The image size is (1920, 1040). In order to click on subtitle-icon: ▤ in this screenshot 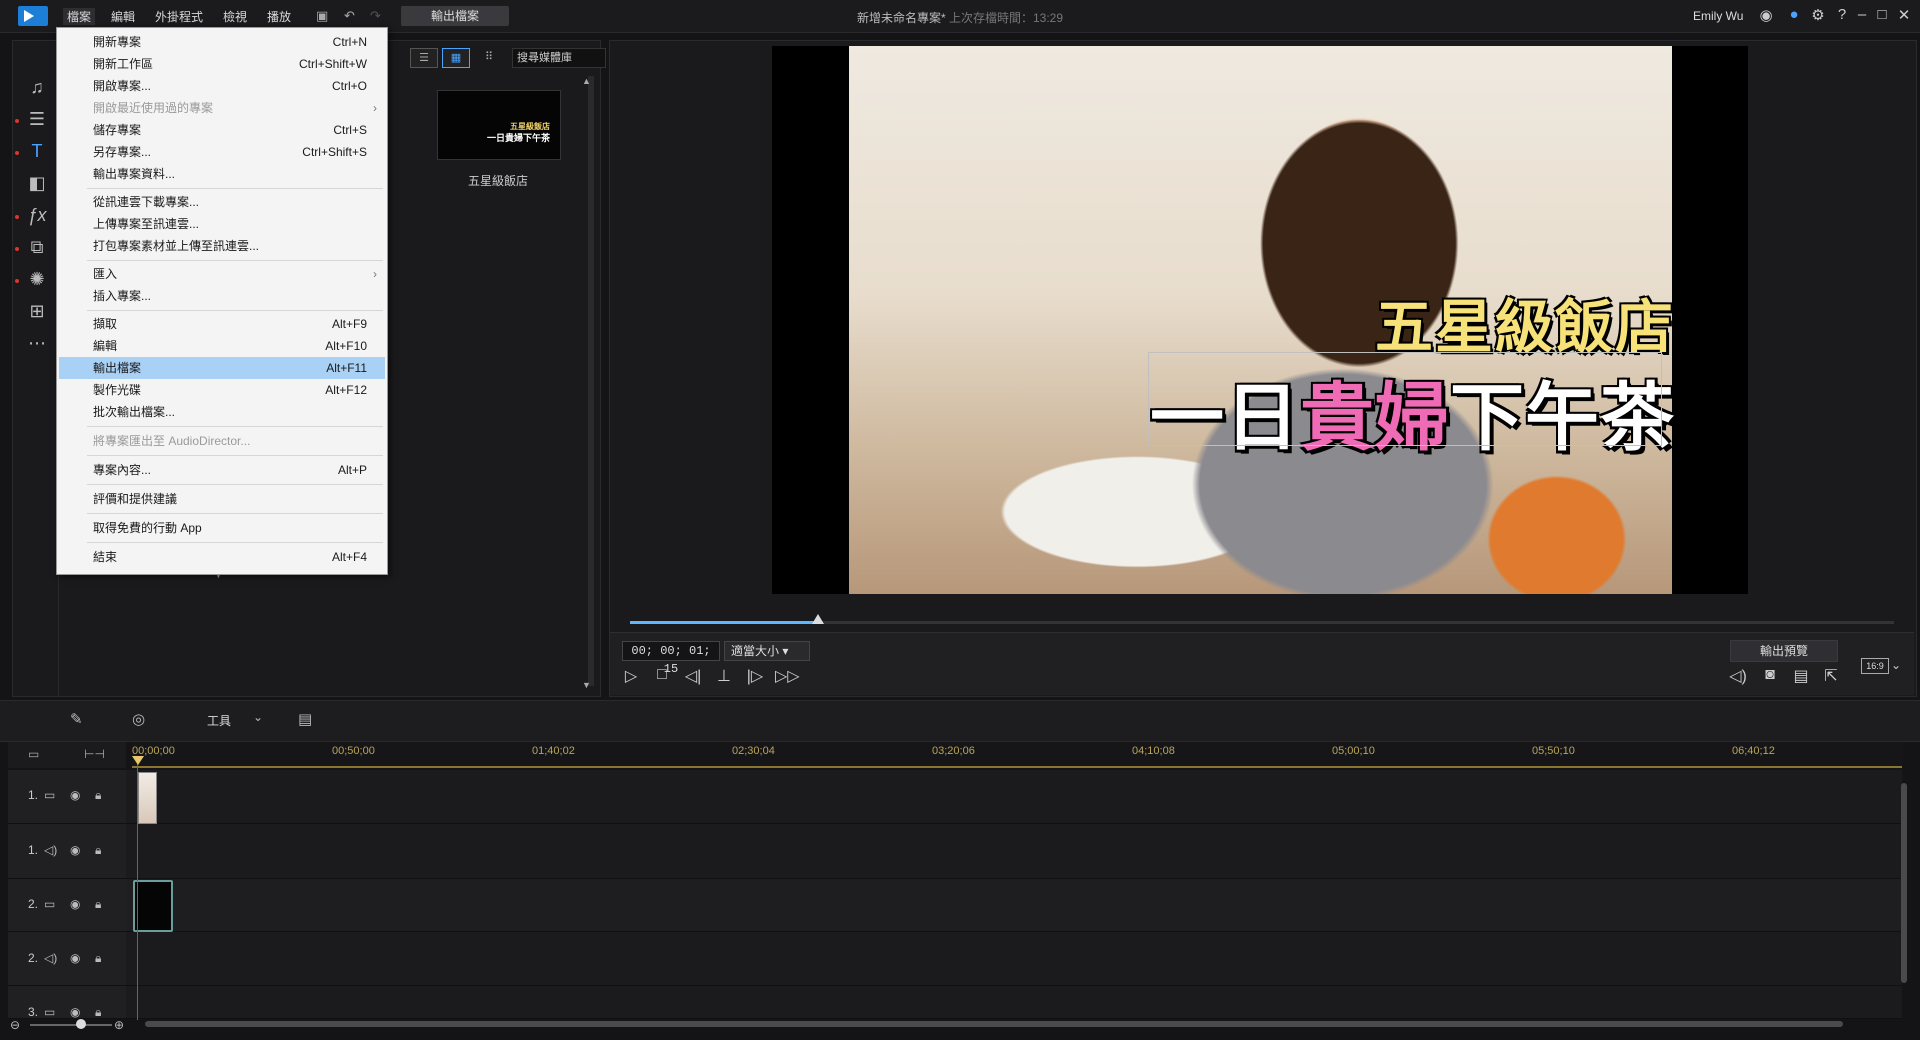, I will do `click(1801, 676)`.